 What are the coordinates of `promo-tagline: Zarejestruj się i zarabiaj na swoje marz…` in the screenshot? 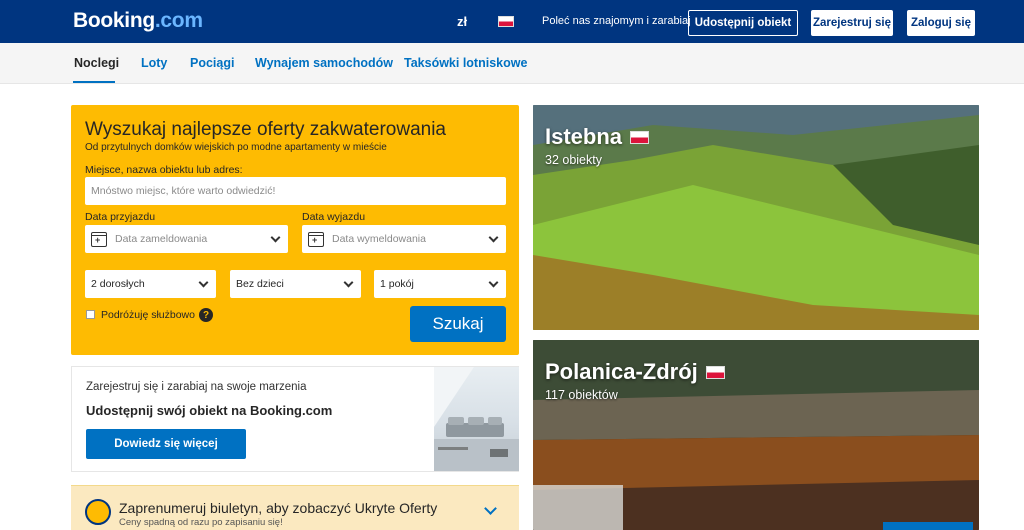 It's located at (196, 387).